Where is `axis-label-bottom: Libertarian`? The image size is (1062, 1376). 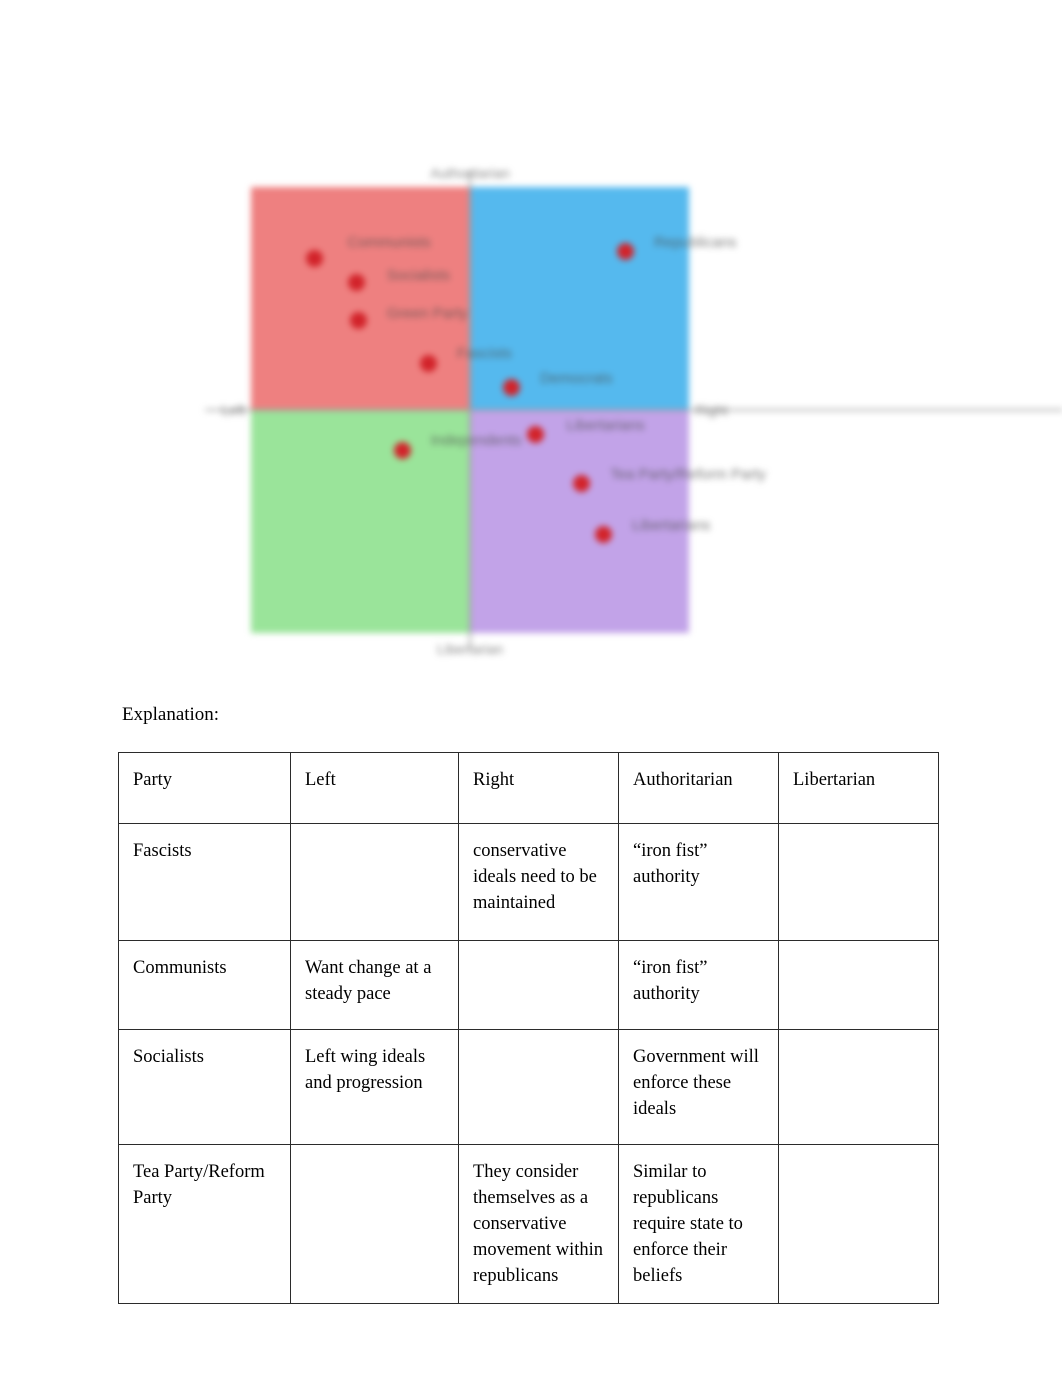 axis-label-bottom: Libertarian is located at coordinates (470, 649).